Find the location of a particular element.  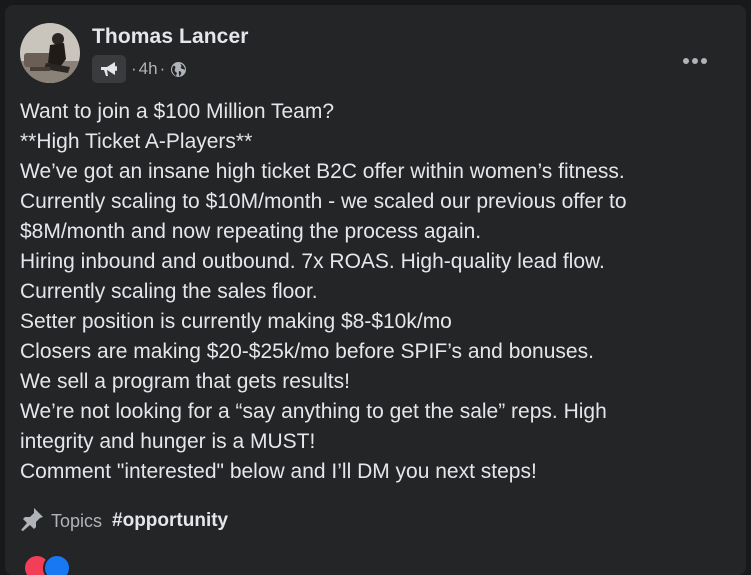

author-avatar is located at coordinates (50, 53).